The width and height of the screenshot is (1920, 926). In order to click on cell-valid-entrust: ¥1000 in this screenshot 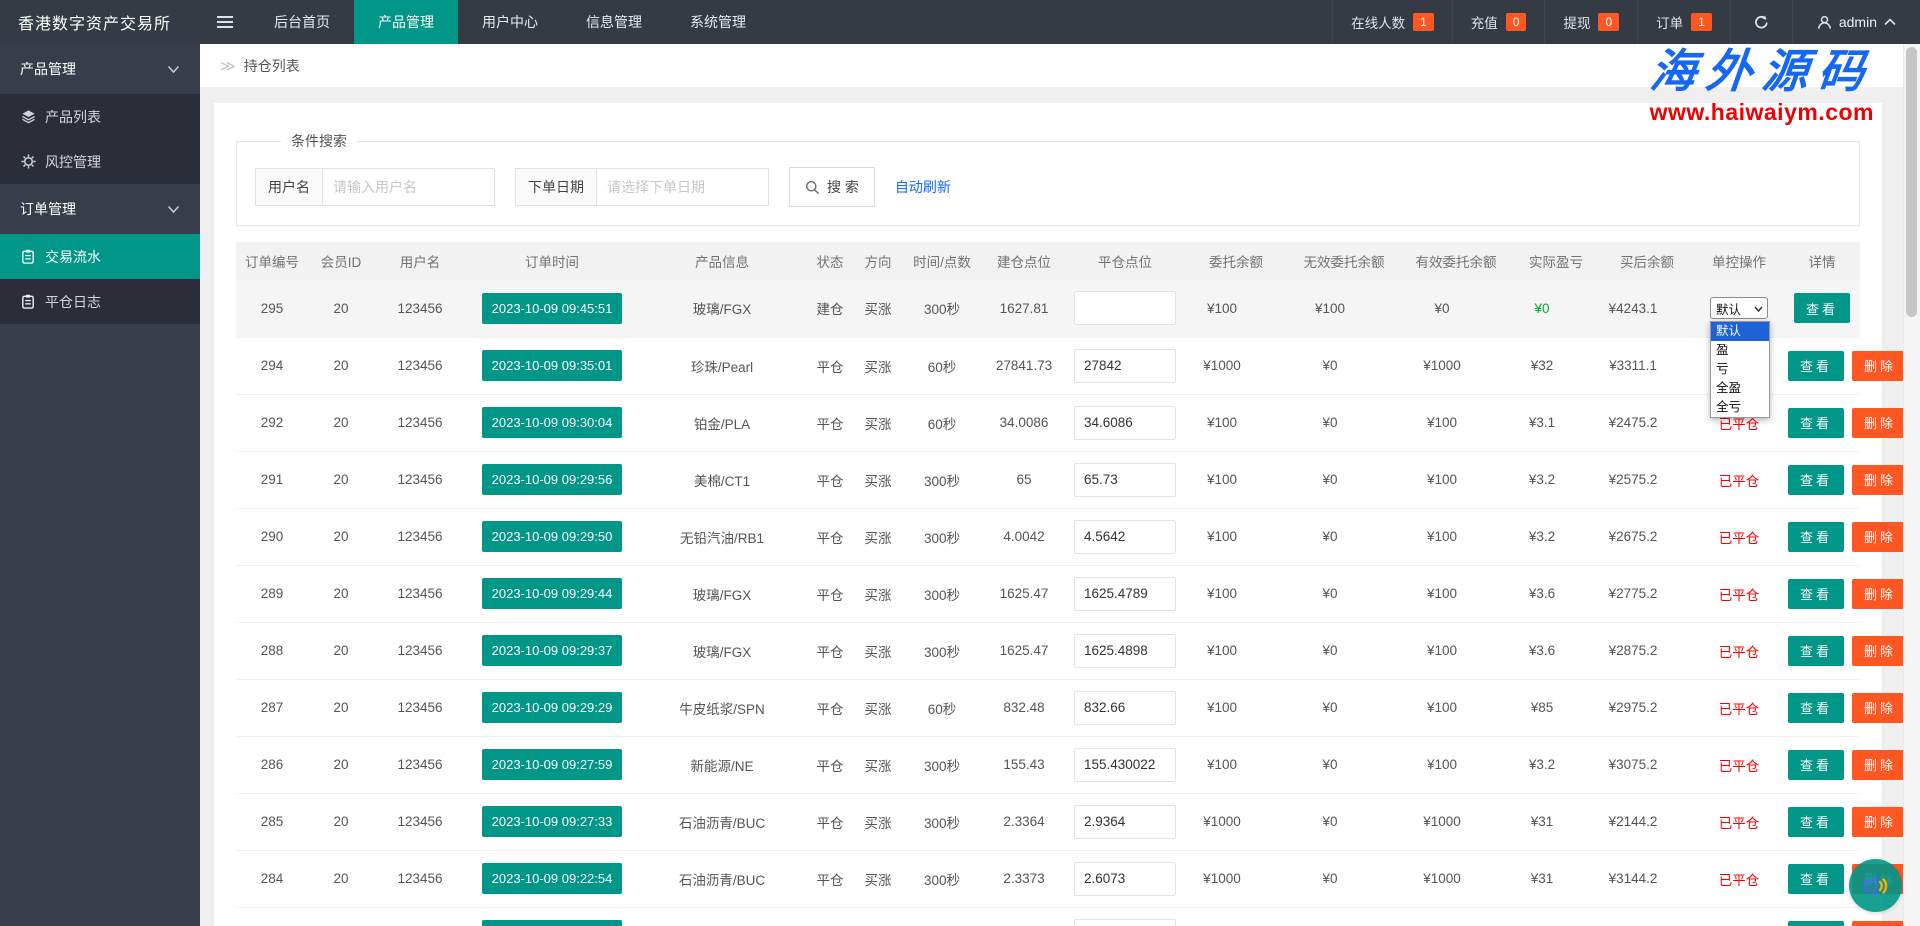, I will do `click(1456, 879)`.